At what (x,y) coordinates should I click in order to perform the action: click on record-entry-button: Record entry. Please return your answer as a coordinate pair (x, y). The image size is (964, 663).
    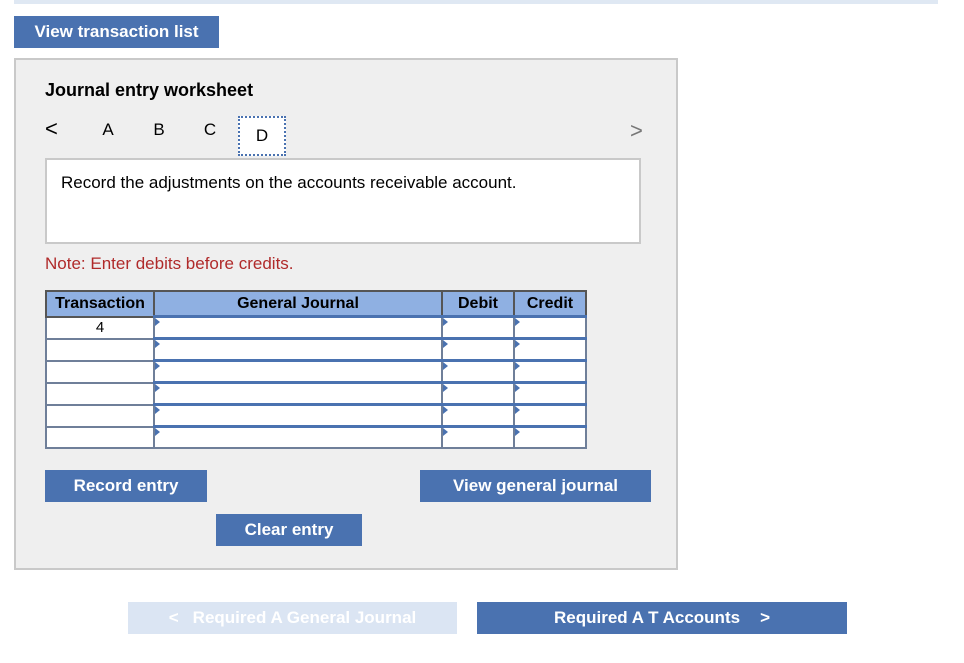
    Looking at the image, I should click on (126, 486).